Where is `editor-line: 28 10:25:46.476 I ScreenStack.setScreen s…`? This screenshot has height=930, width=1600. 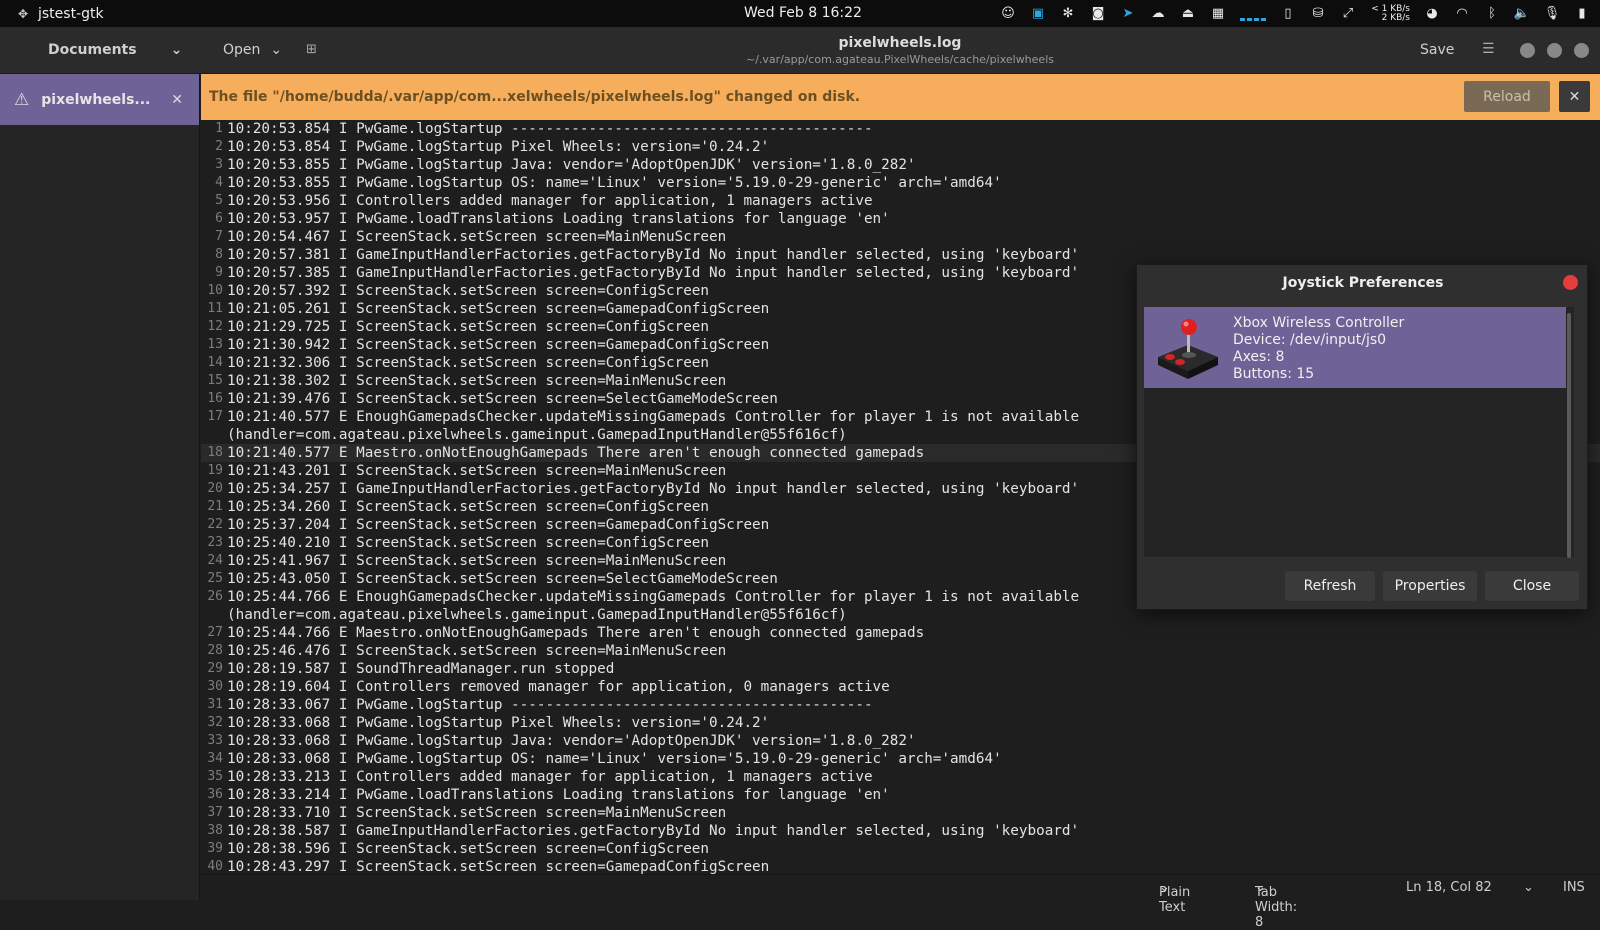
editor-line: 28 10:25:46.476 I ScreenStack.setScreen s… is located at coordinates (900, 651).